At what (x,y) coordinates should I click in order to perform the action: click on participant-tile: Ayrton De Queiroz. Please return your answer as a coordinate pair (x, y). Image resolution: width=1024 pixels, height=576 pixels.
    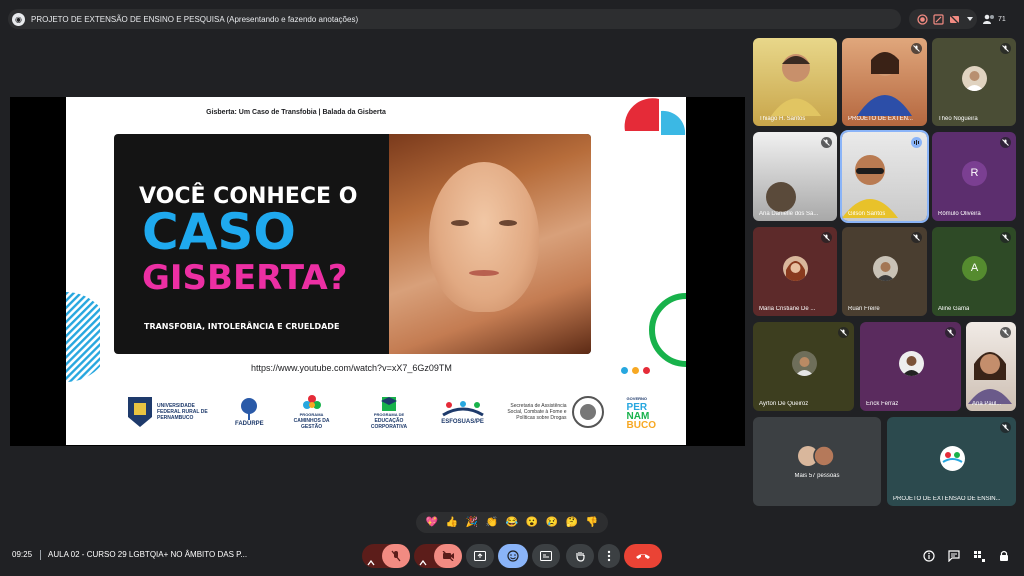
    Looking at the image, I should click on (803, 366).